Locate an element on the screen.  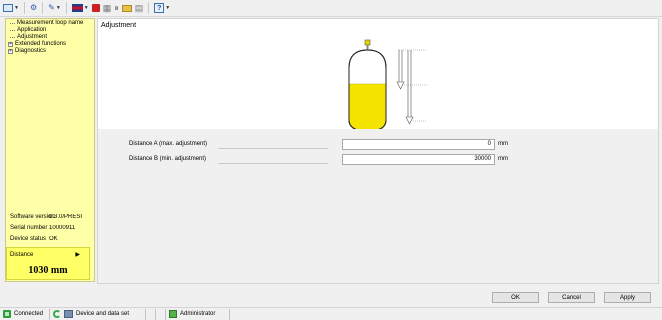
stop-button is located at coordinates (96, 8).